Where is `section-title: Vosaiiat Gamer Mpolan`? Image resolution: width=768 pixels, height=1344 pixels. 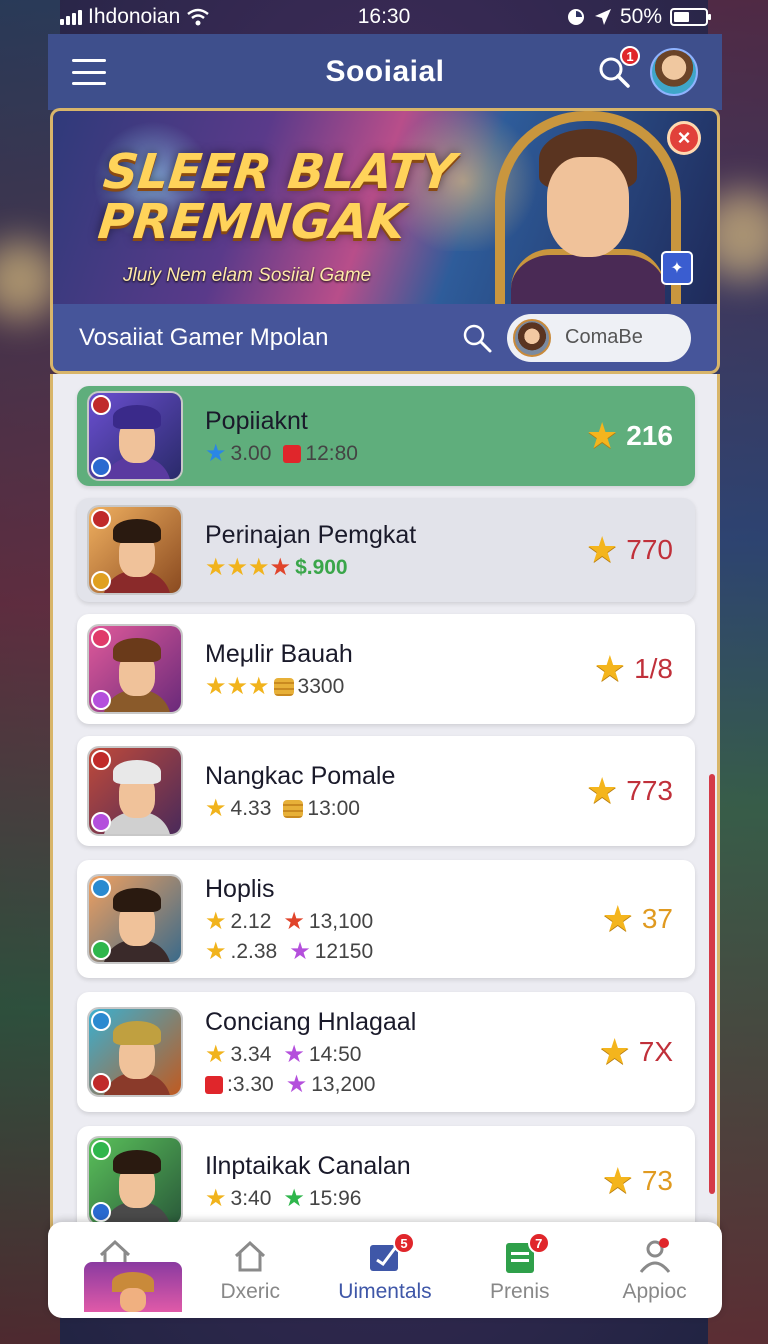 section-title: Vosaiiat Gamer Mpolan is located at coordinates (204, 337).